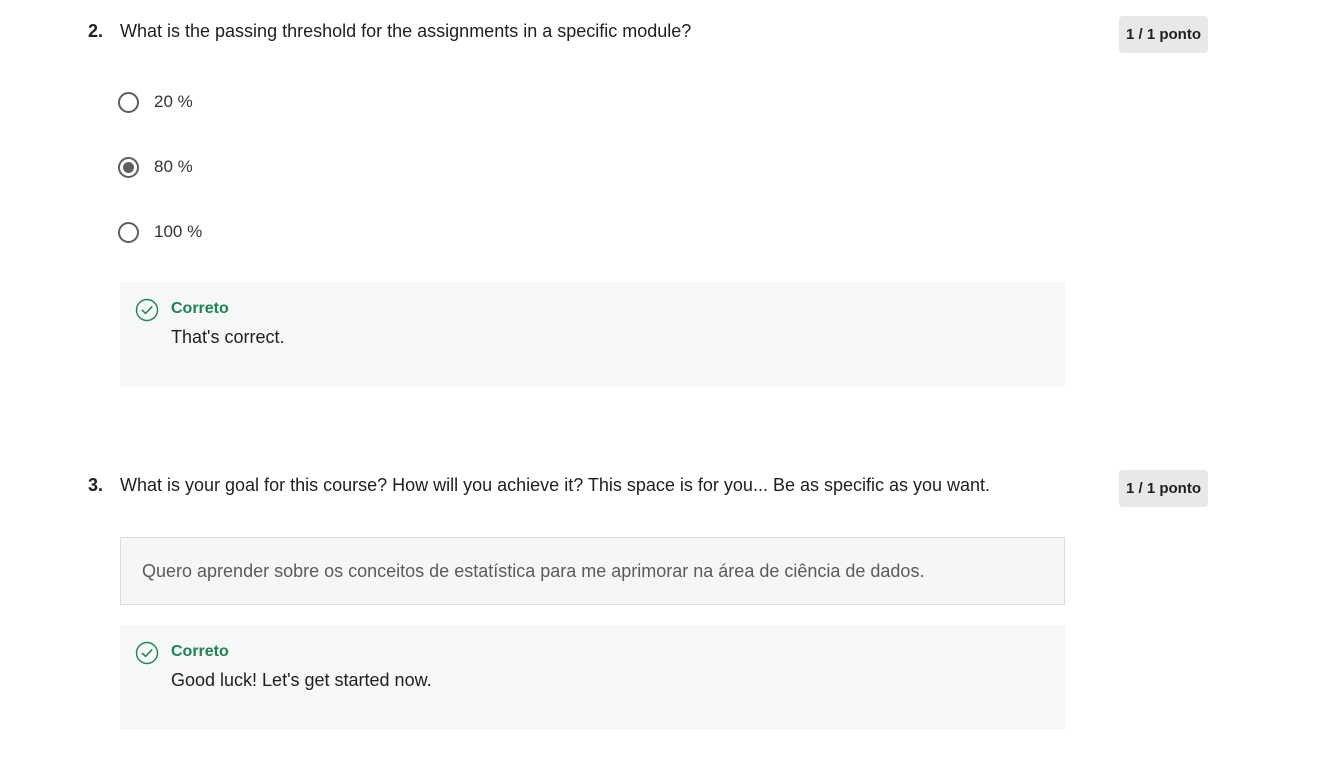 This screenshot has width=1333, height=759. Describe the element at coordinates (301, 680) in the screenshot. I see `feedback-message: Good luck! Let's get started now.` at that location.